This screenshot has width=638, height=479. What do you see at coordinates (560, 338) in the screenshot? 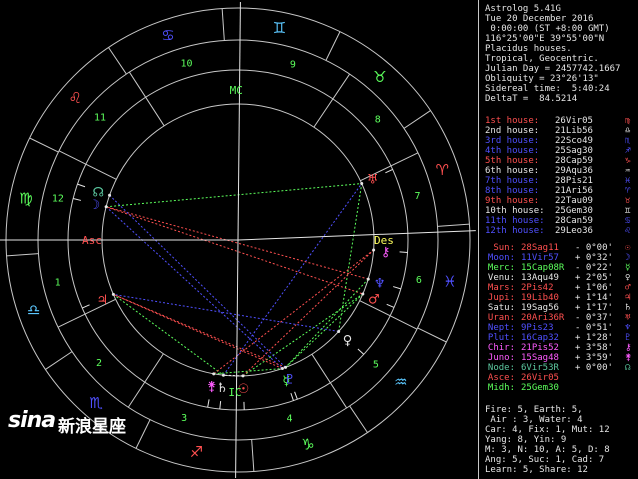
I see `planet-row: Plut: 16Cap32 + 1°28' ♇` at bounding box center [560, 338].